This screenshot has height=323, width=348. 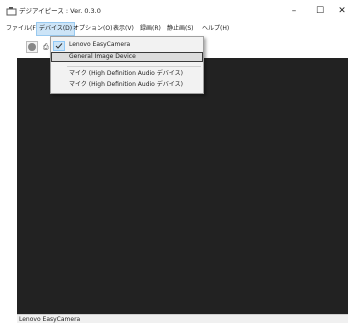 What do you see at coordinates (92, 29) in the screenshot?
I see `menu-options: オプション(O)` at bounding box center [92, 29].